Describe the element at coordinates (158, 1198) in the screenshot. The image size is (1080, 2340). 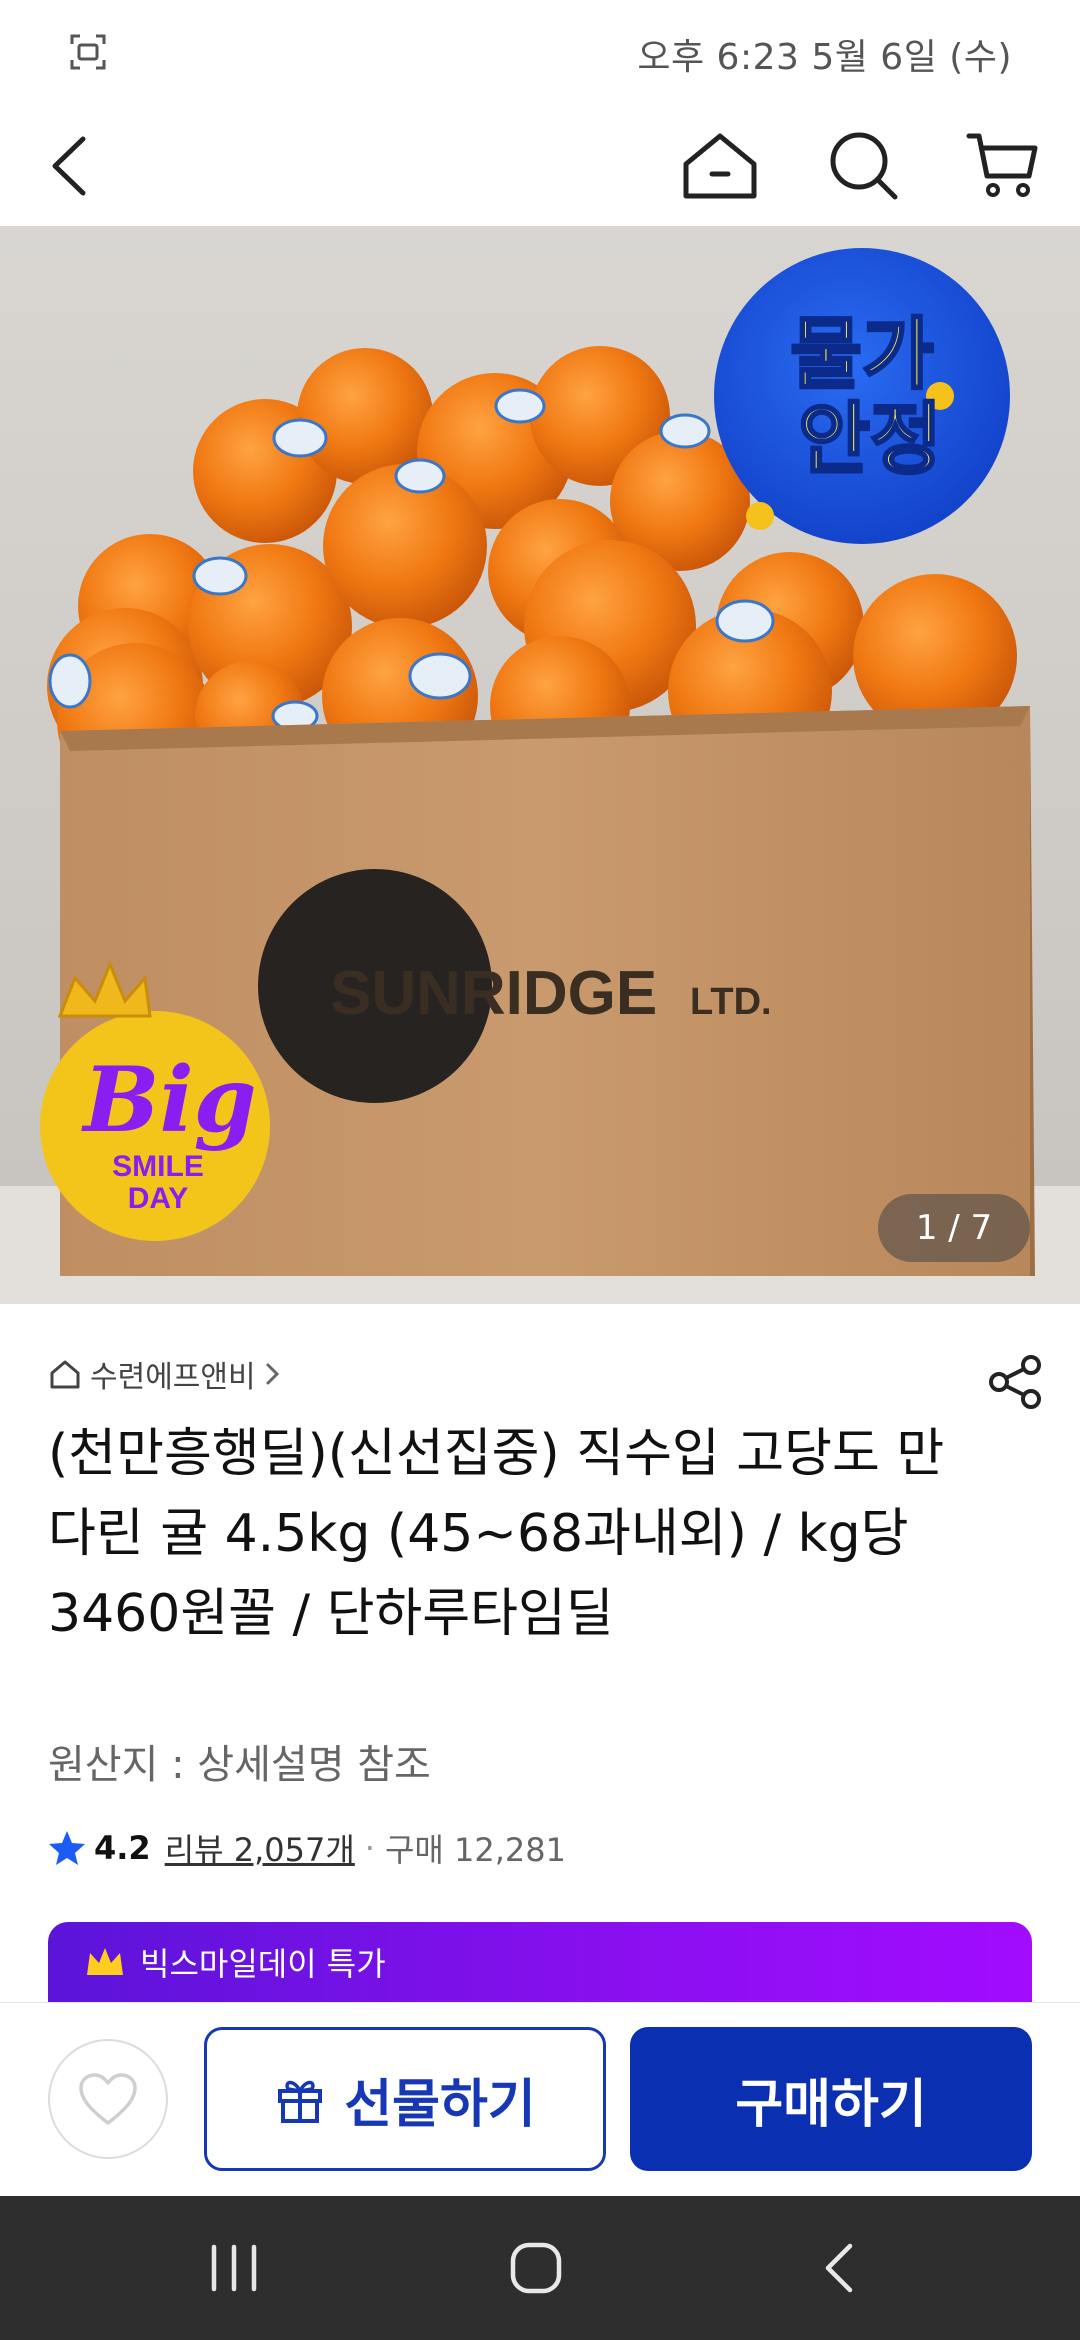
I see `badge-bottom-line2: DAY` at that location.